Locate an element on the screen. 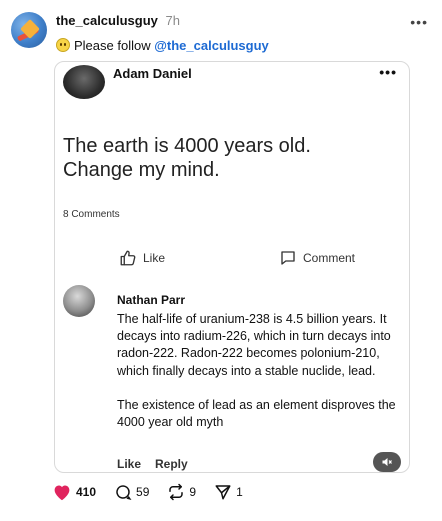 This screenshot has height=521, width=442. embedded-like-label: Like is located at coordinates (154, 258).